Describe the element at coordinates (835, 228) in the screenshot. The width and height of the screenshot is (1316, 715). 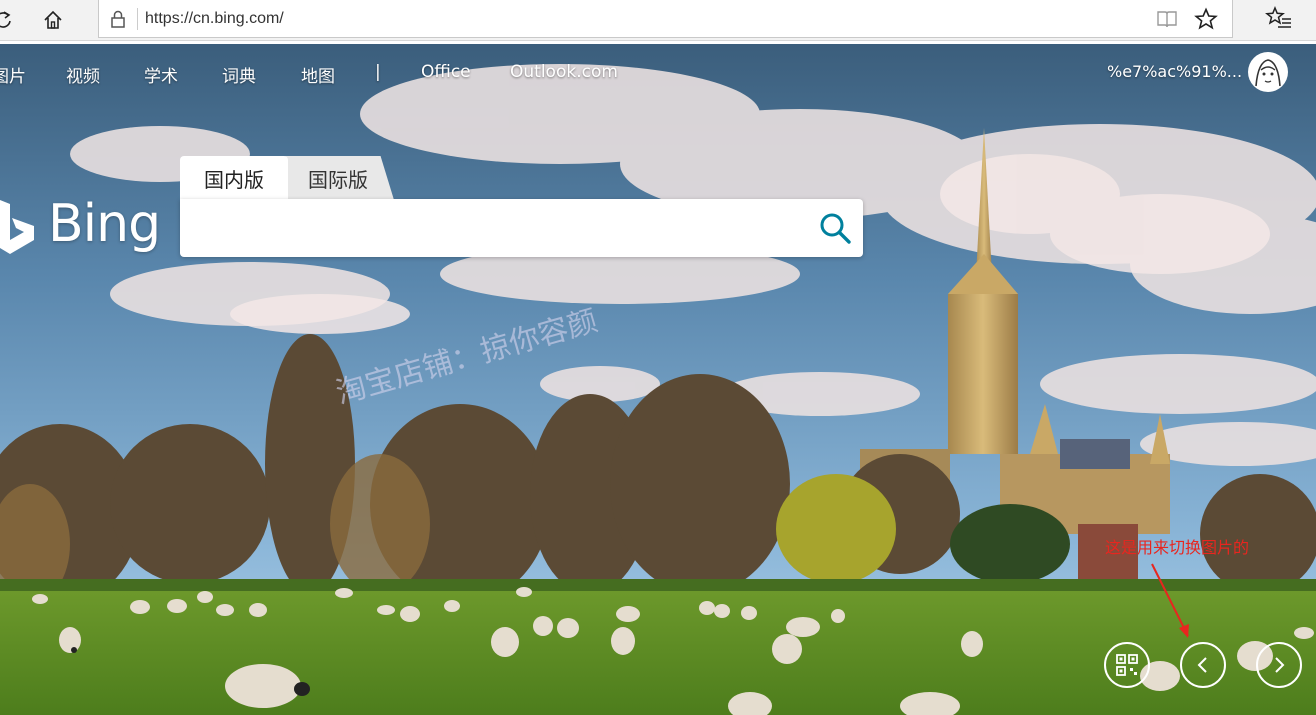
I see `search-icon` at that location.